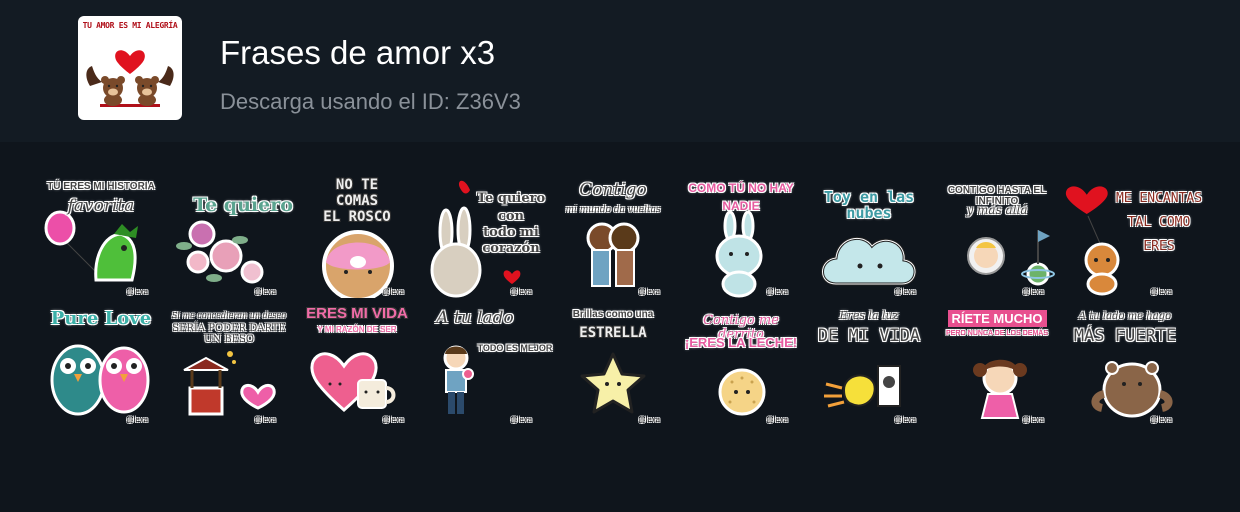 This screenshot has height=512, width=1240. Describe the element at coordinates (1033, 292) in the screenshot. I see `sticker-8-watermark: @lexa` at that location.